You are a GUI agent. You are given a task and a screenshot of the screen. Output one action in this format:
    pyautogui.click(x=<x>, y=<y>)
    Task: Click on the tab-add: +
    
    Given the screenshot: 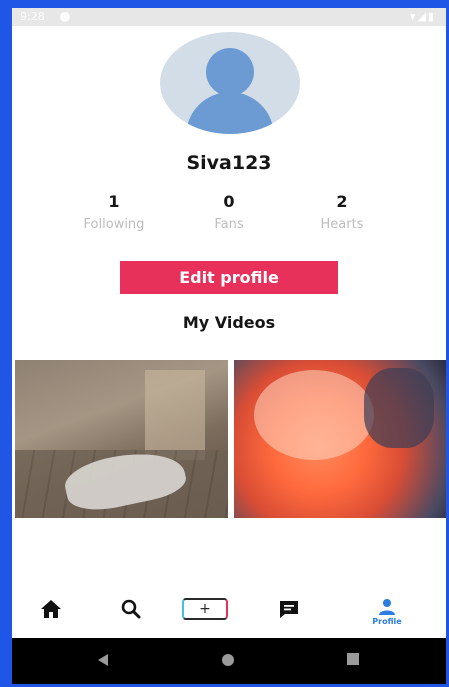 What is the action you would take?
    pyautogui.click(x=207, y=614)
    